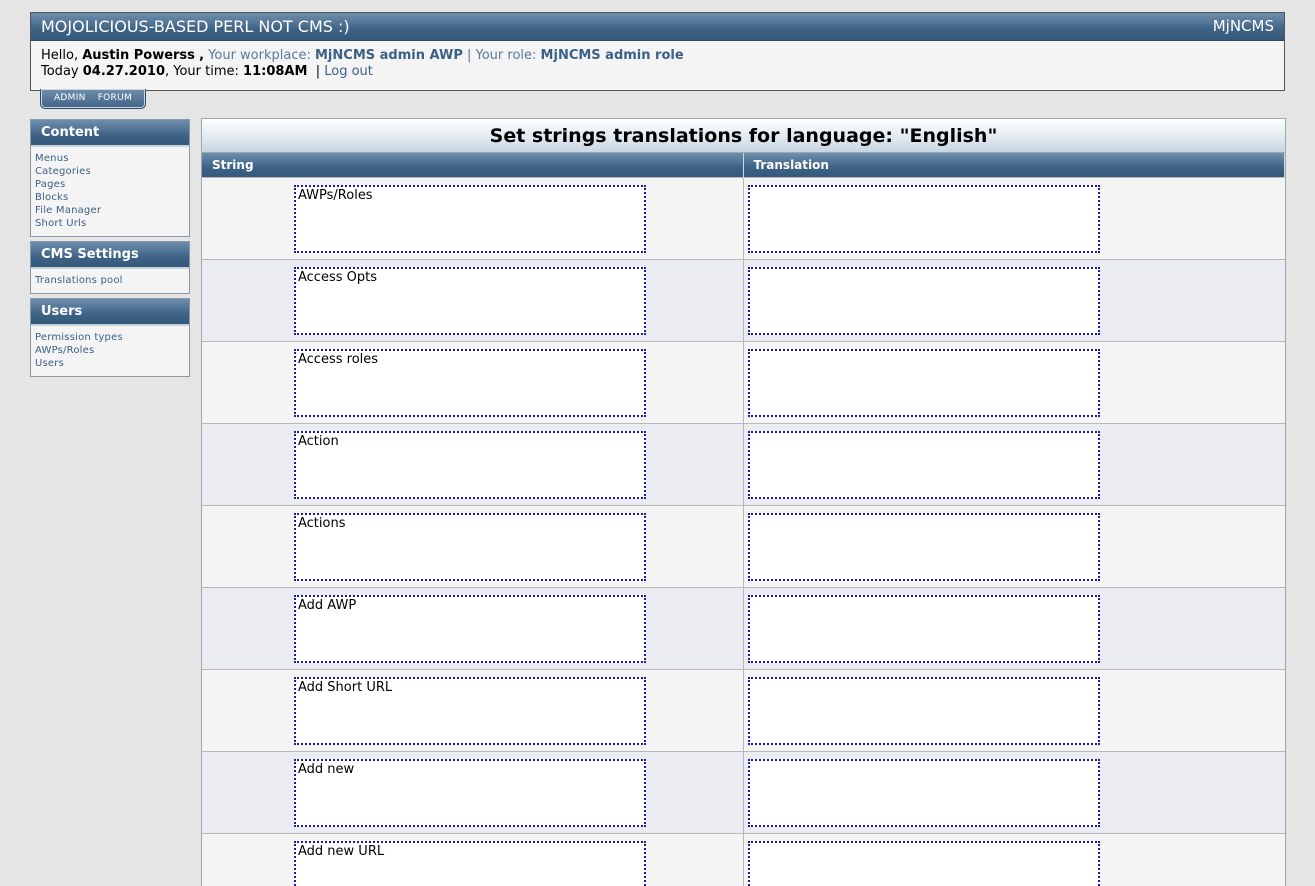  What do you see at coordinates (110, 255) in the screenshot?
I see `sidebar-heading: CMS Settings` at bounding box center [110, 255].